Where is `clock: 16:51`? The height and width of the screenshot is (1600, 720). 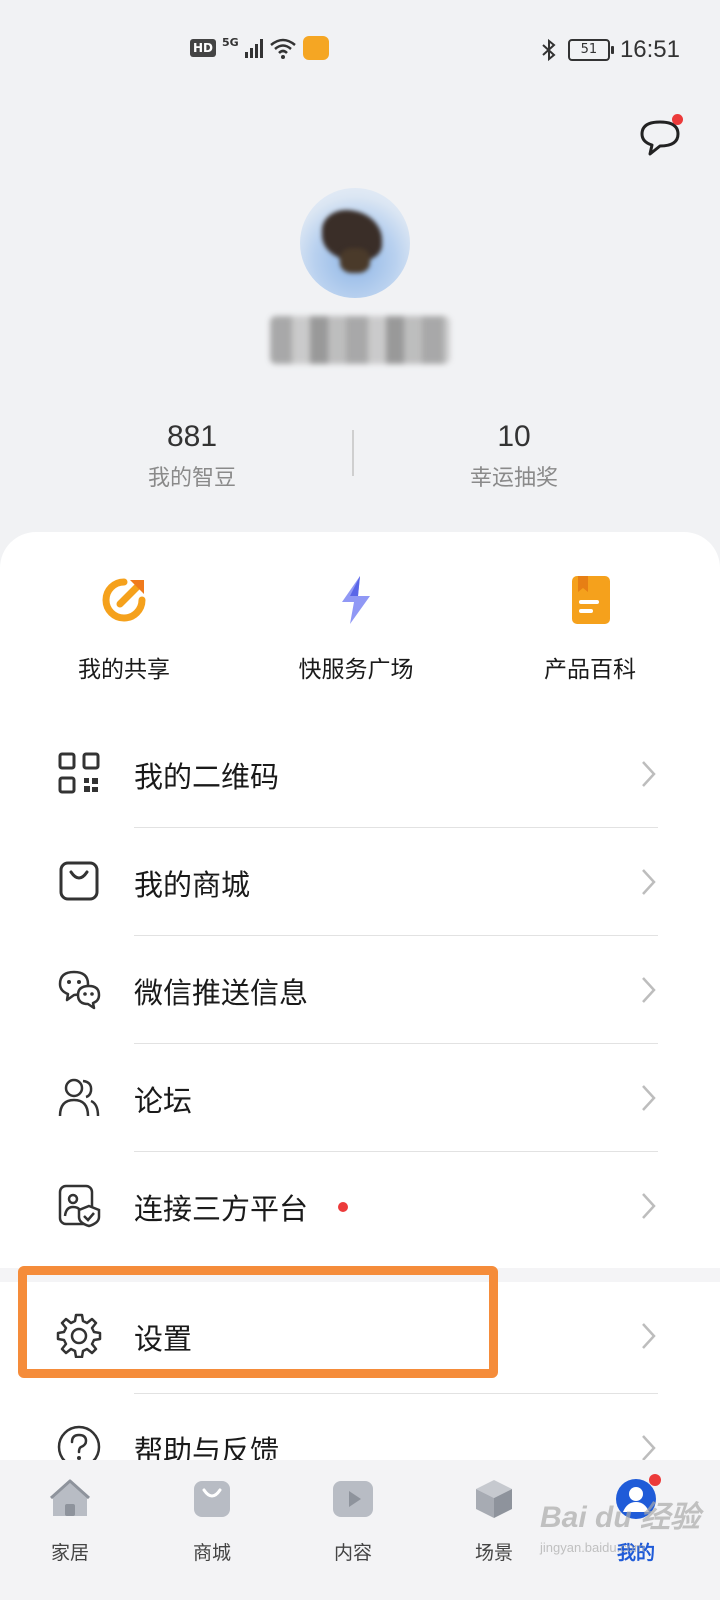 clock: 16:51 is located at coordinates (649, 49).